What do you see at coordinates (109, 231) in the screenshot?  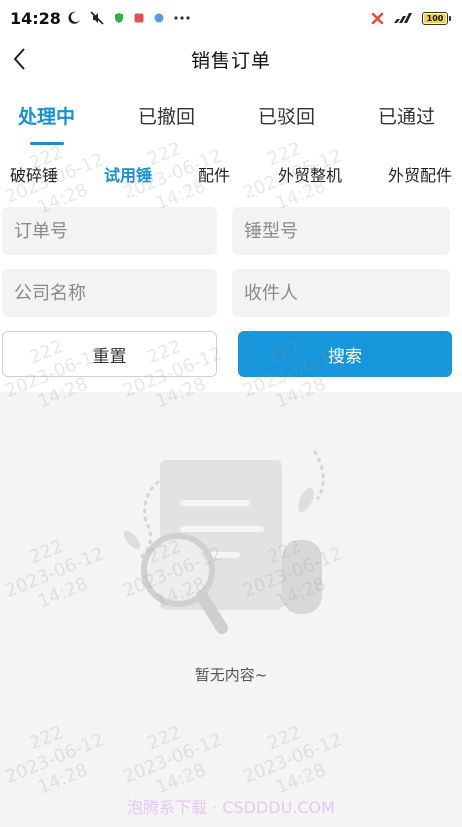 I see `order-number-input` at bounding box center [109, 231].